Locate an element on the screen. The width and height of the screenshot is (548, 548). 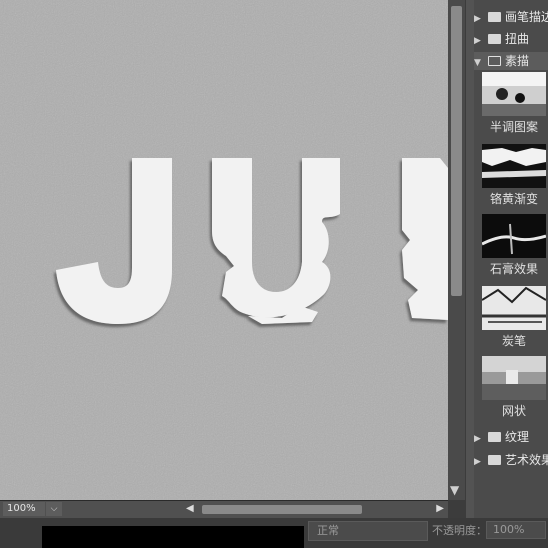
letter-j is located at coordinates (114, 241).